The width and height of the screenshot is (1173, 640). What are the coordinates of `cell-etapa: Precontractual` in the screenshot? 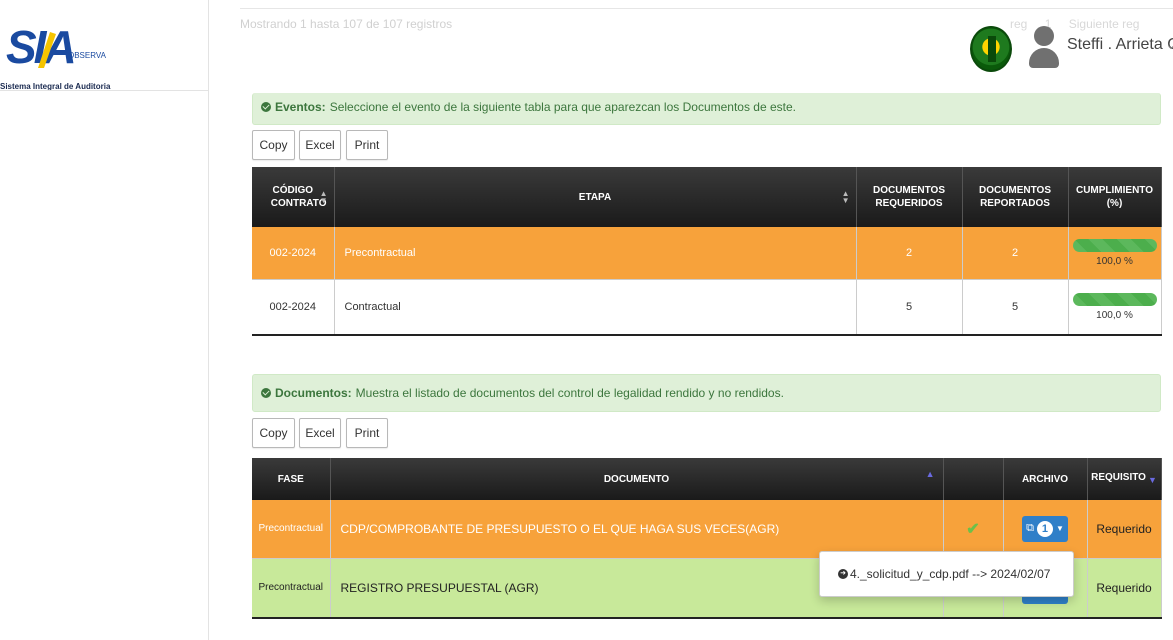 It's located at (595, 253).